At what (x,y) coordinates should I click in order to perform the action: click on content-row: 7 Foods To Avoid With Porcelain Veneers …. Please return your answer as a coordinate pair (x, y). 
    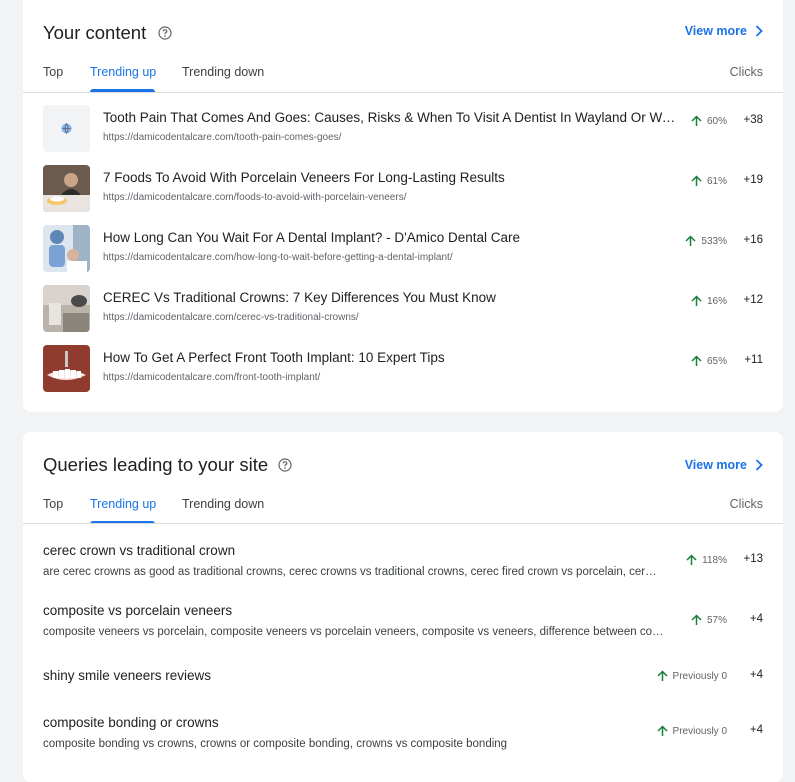
    Looking at the image, I should click on (403, 189).